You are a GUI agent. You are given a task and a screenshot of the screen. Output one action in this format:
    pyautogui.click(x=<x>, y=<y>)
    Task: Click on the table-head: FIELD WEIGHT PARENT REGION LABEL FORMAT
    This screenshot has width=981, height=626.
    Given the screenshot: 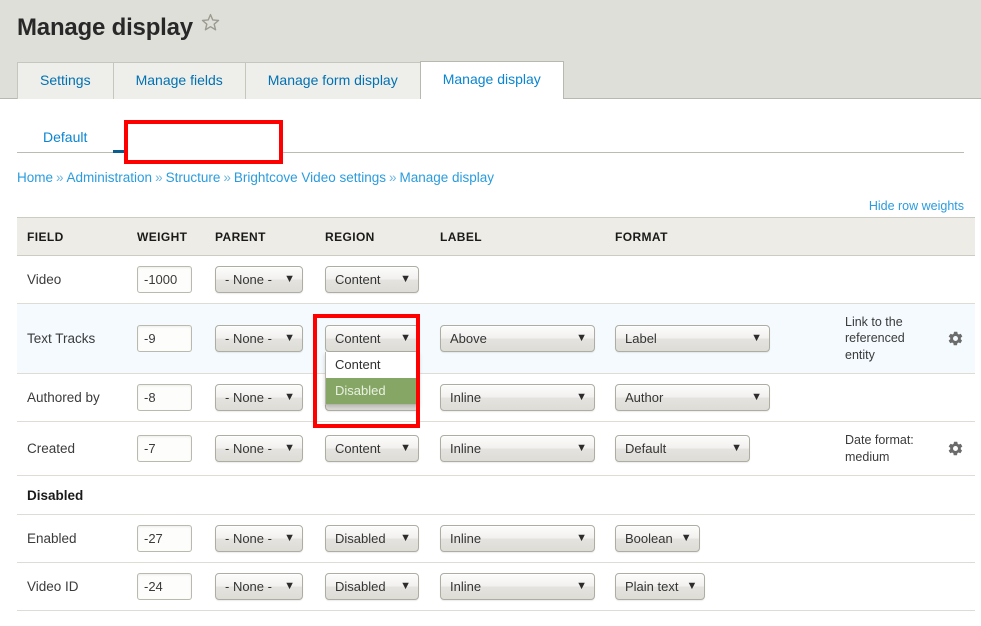 What is the action you would take?
    pyautogui.click(x=496, y=236)
    